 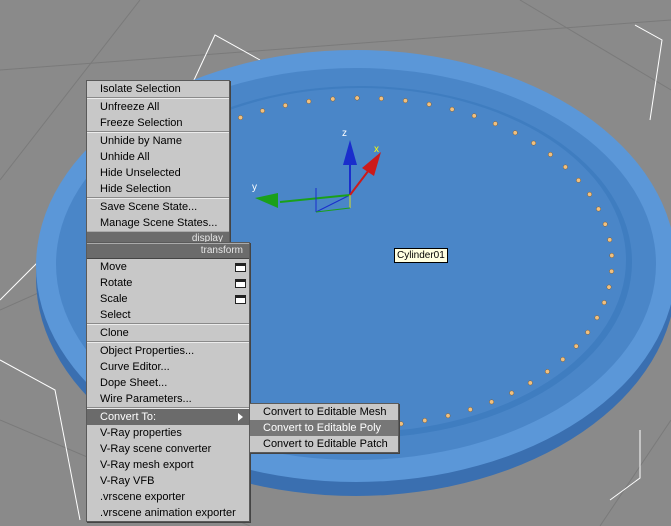 I want to click on menu-item-hide-unselected: Hide Unselected, so click(x=158, y=173).